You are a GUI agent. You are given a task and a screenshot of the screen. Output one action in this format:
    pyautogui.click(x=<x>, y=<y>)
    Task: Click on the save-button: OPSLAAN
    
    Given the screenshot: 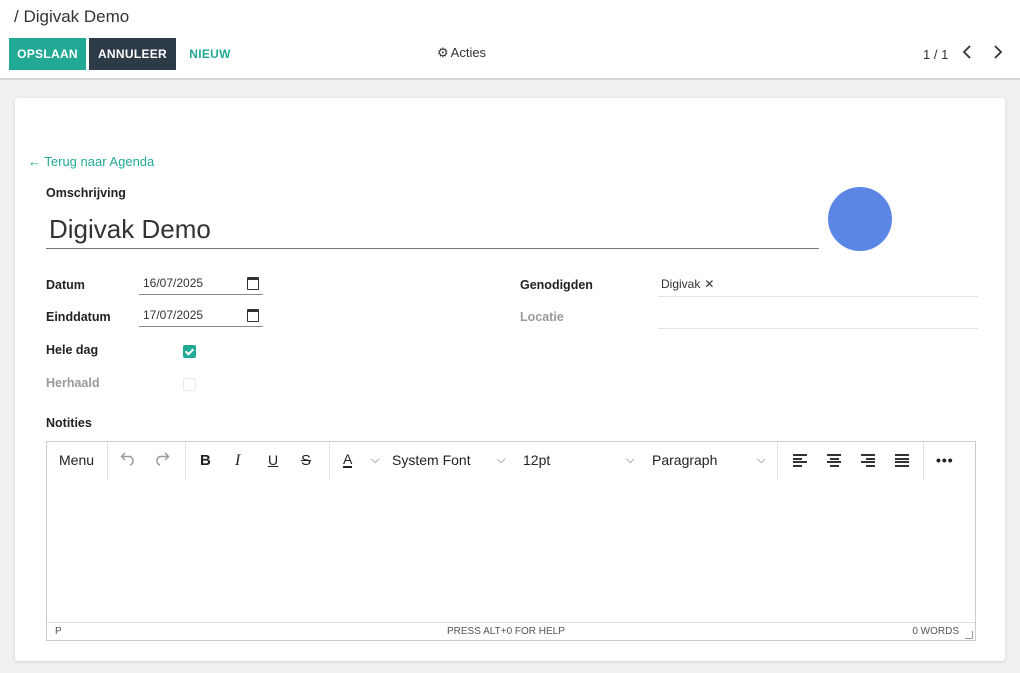 What is the action you would take?
    pyautogui.click(x=47, y=54)
    